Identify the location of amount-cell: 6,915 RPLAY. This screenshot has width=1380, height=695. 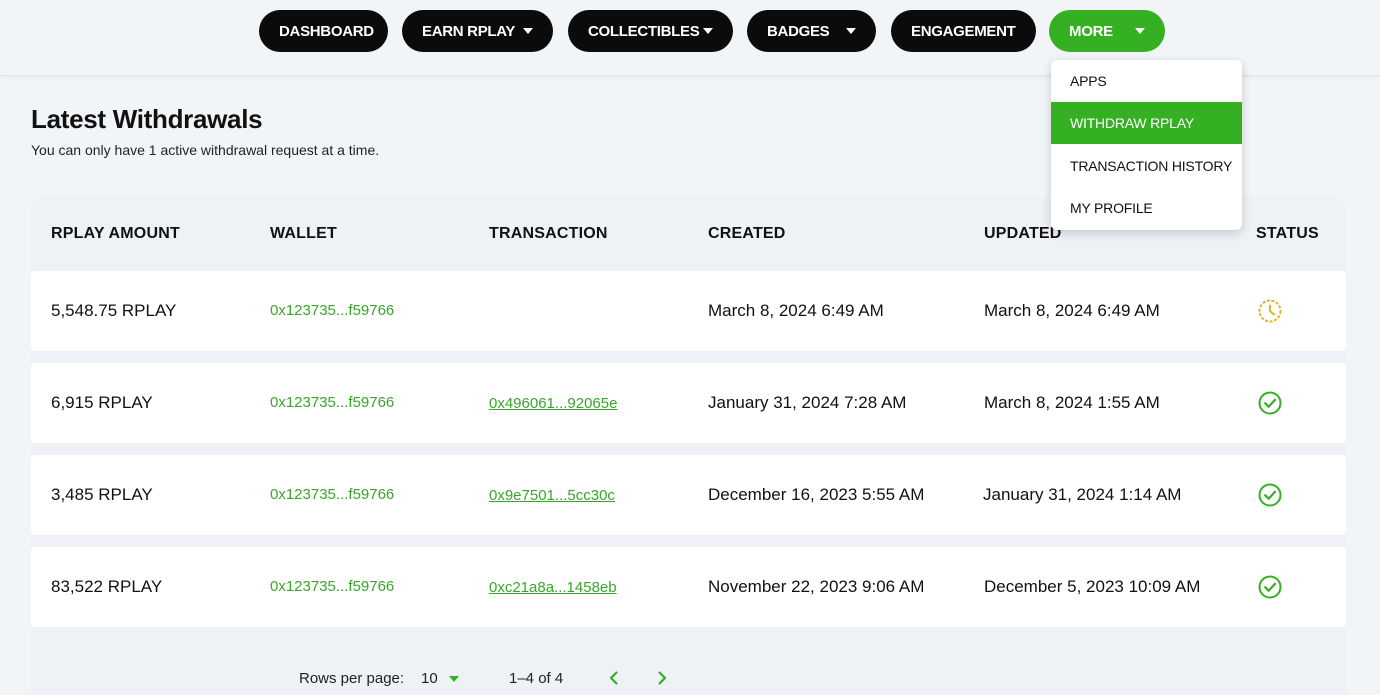
(102, 402).